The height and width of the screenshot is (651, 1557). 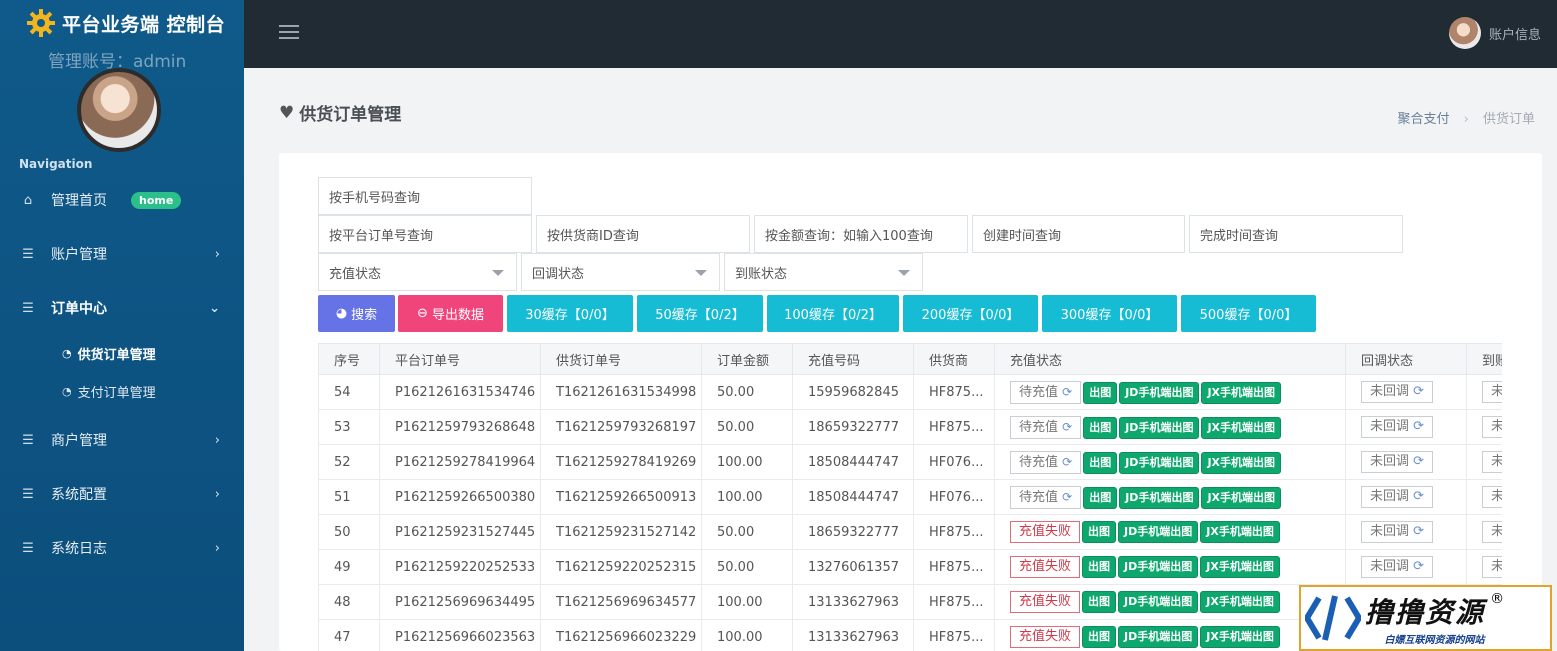 I want to click on cache-100-button: 100缓存【0/2】, so click(x=833, y=313).